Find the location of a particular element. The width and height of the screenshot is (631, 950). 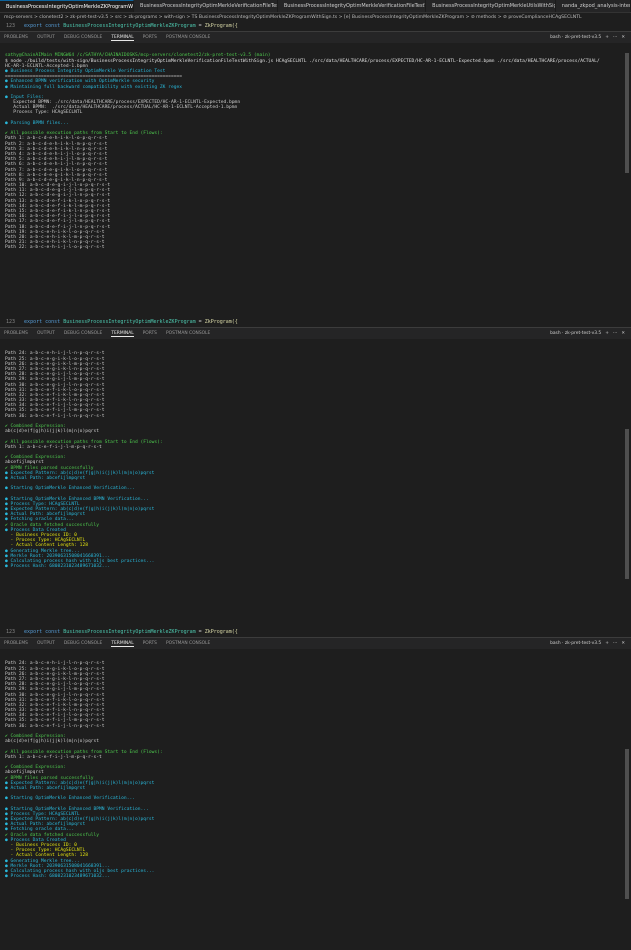

terminal-shell-selector: bash · zk-pret-test-v3.5 is located at coordinates (575, 37).